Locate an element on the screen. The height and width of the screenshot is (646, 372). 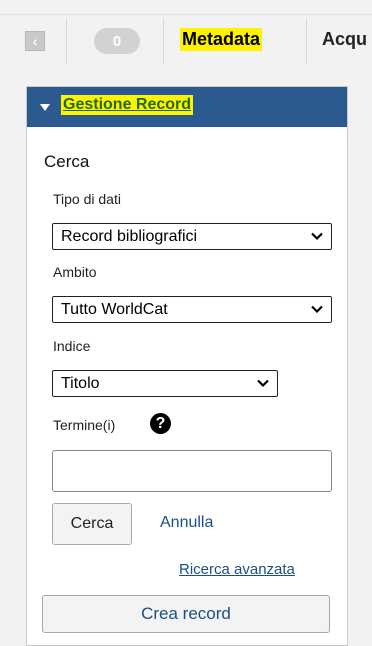
top-divider is located at coordinates (186, 14).